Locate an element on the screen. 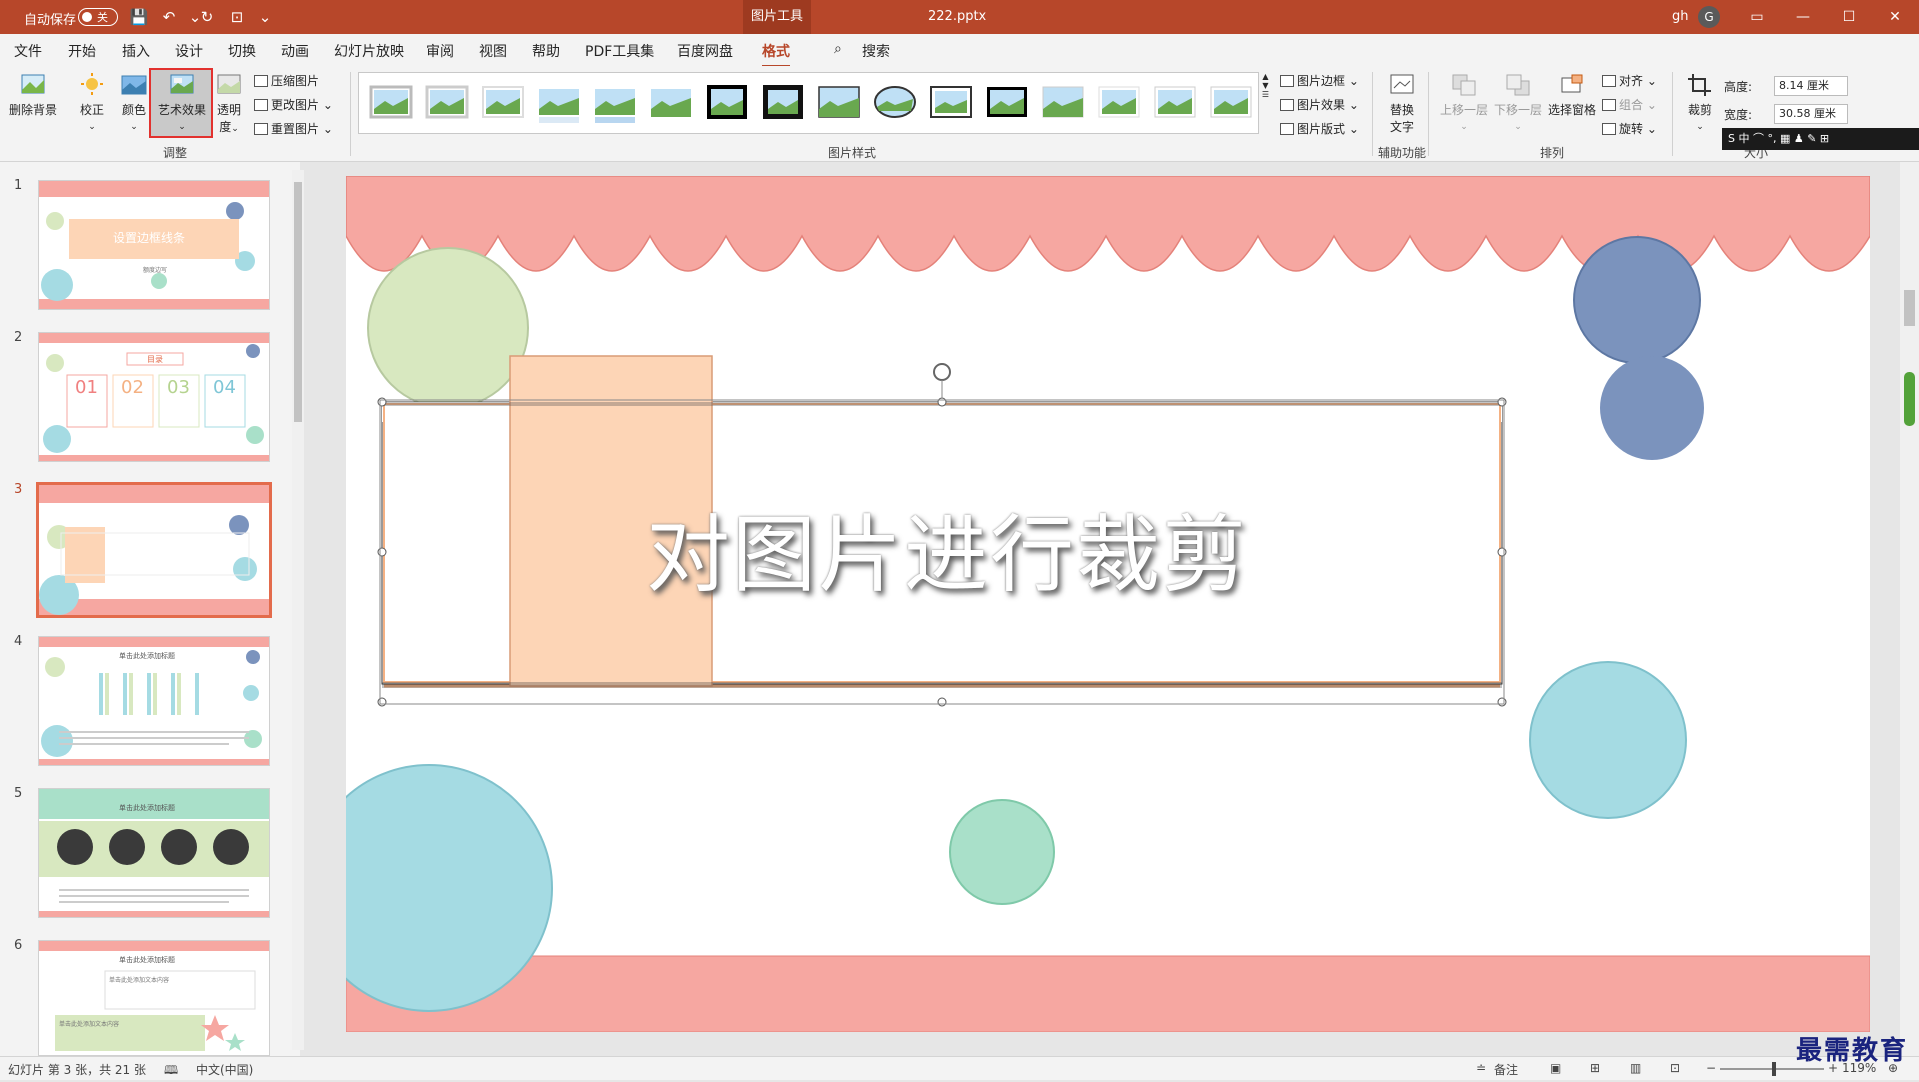 Image resolution: width=1919 pixels, height=1082 pixels. tab-transitions: 切换 is located at coordinates (242, 51).